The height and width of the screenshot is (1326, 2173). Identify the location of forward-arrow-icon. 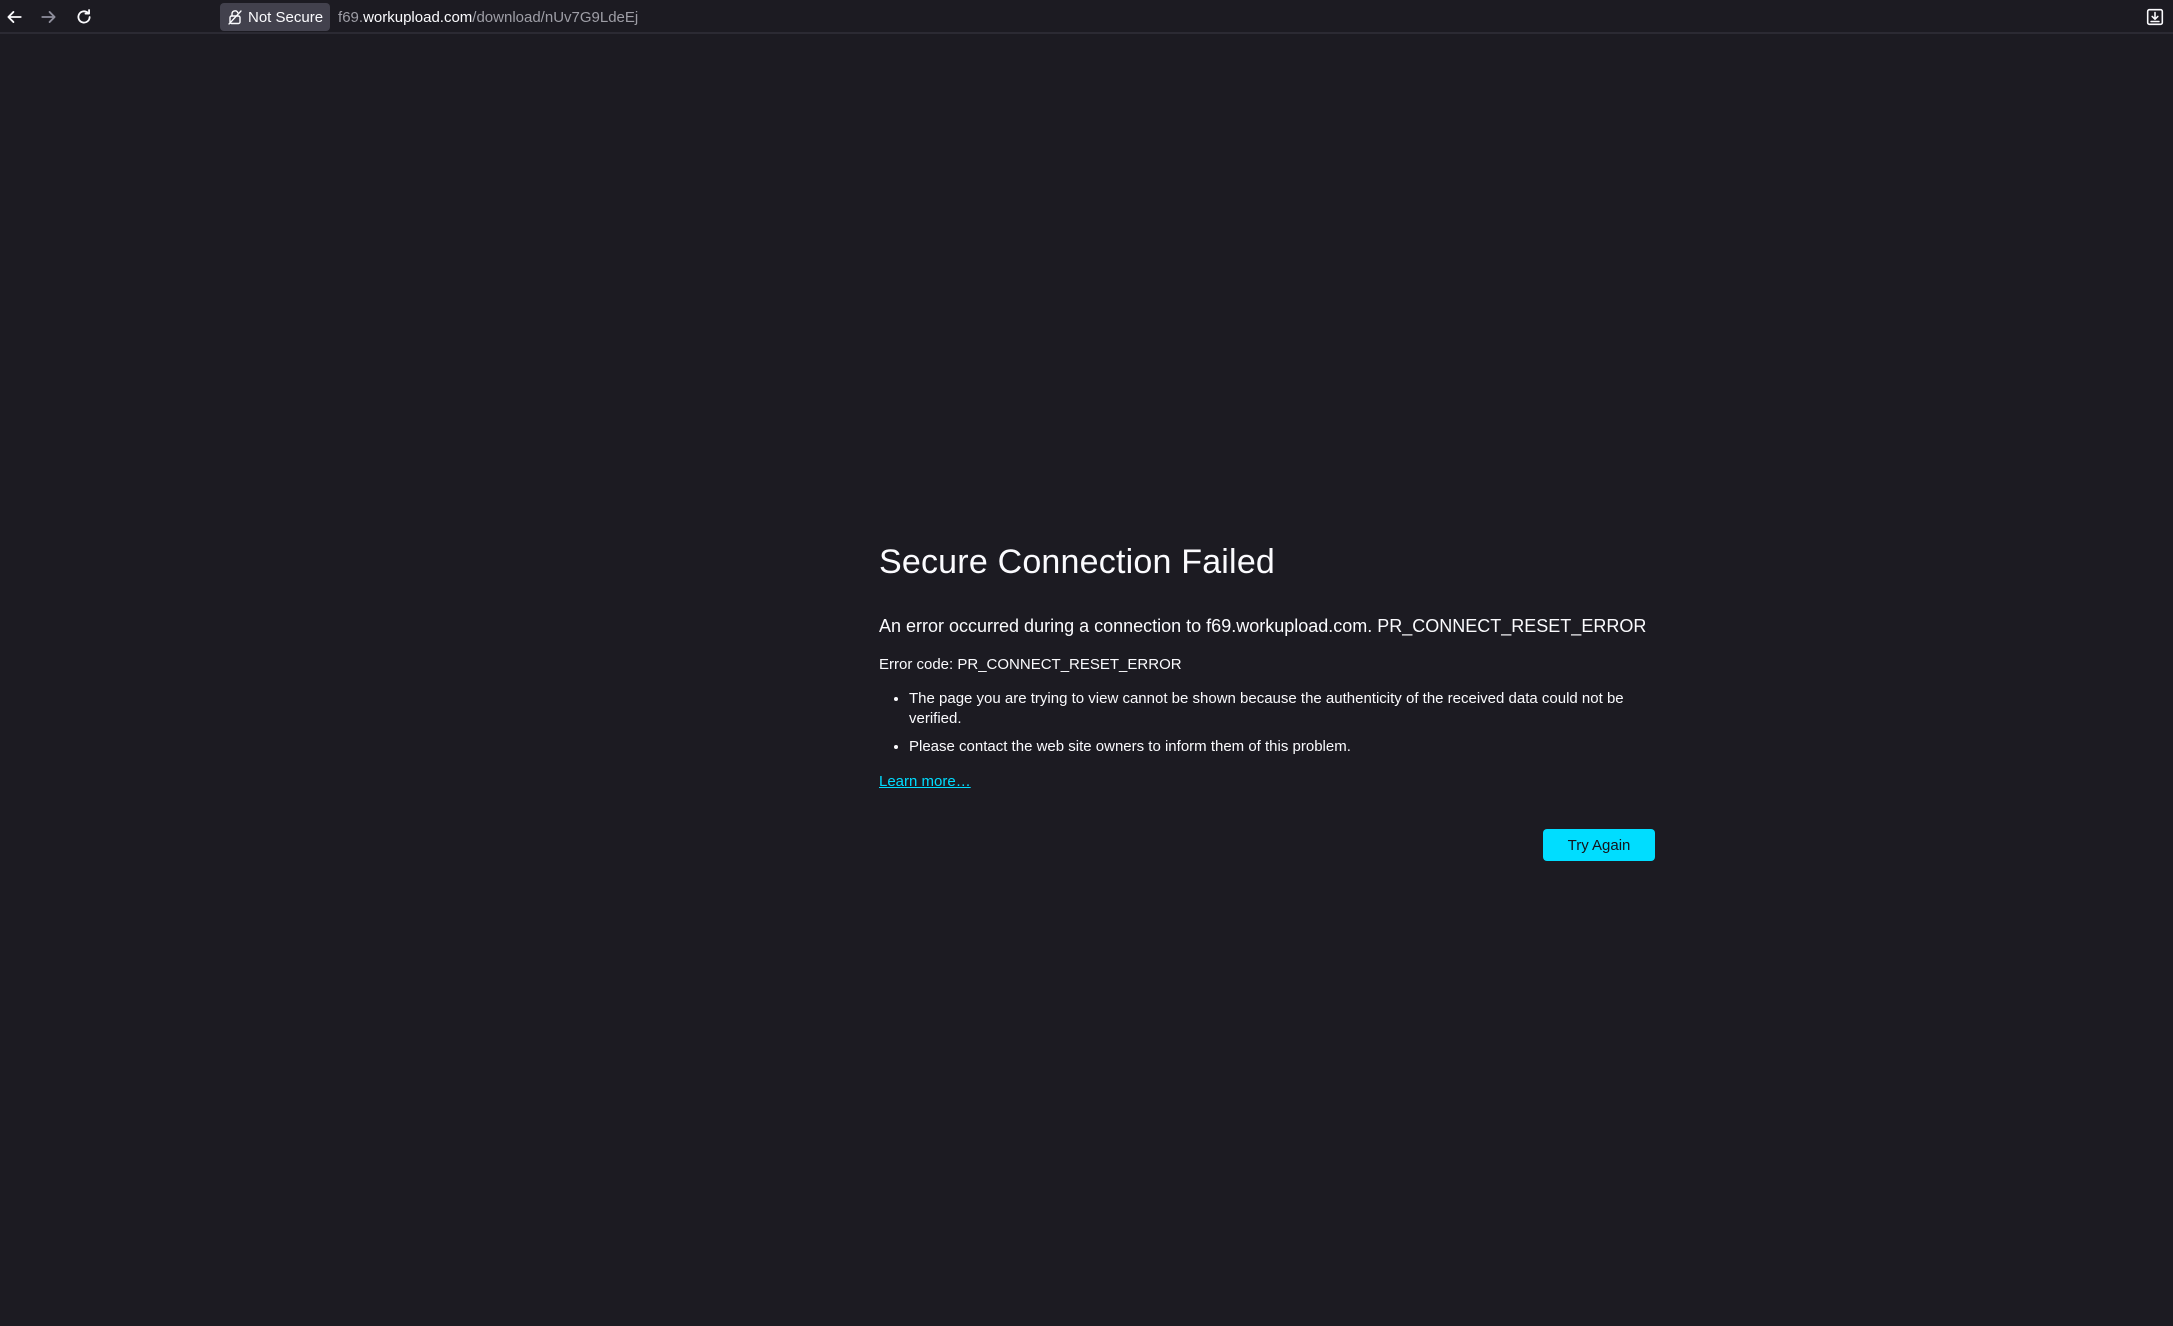
(48, 17).